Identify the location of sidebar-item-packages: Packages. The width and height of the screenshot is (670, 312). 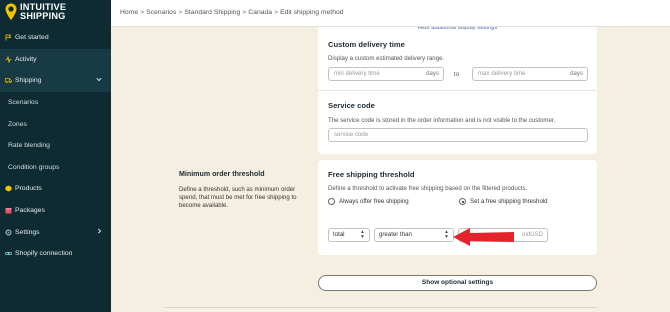
(55, 211).